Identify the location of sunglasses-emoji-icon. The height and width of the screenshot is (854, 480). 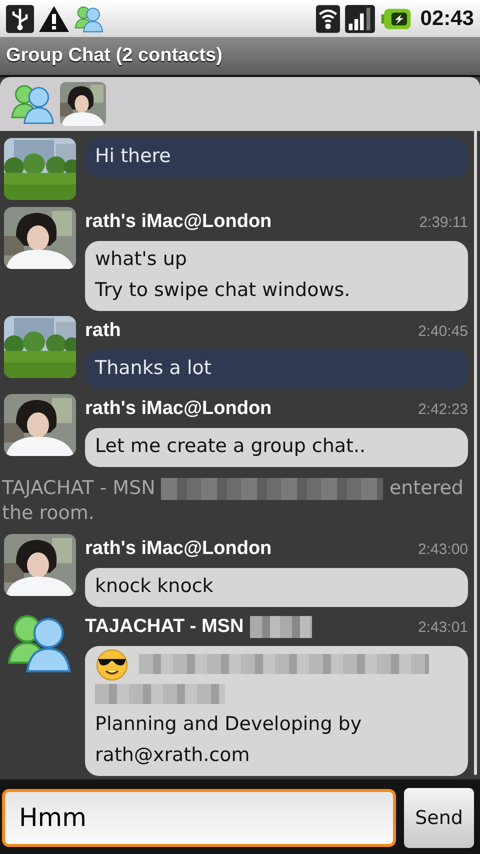
(112, 664).